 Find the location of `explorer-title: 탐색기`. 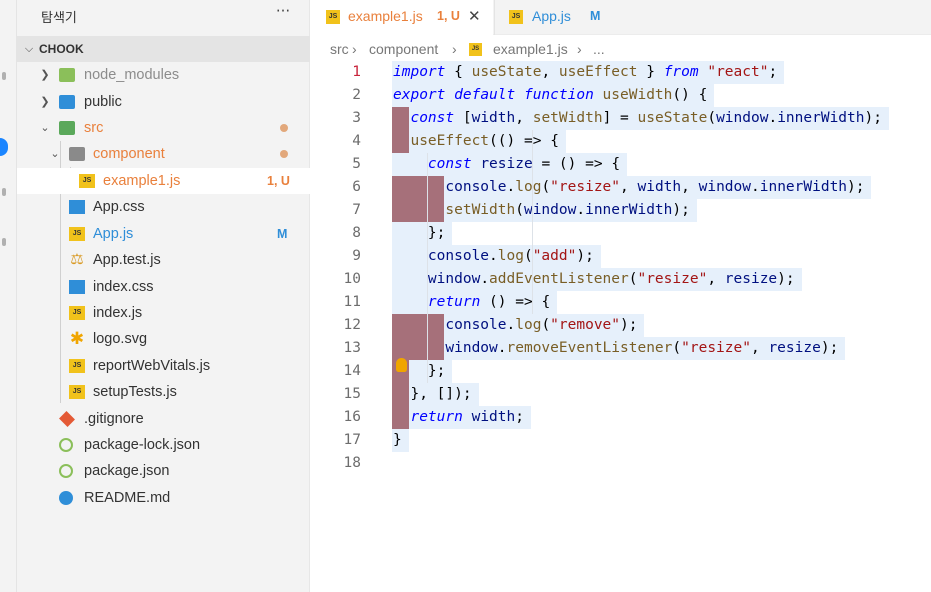

explorer-title: 탐색기 is located at coordinates (59, 18).